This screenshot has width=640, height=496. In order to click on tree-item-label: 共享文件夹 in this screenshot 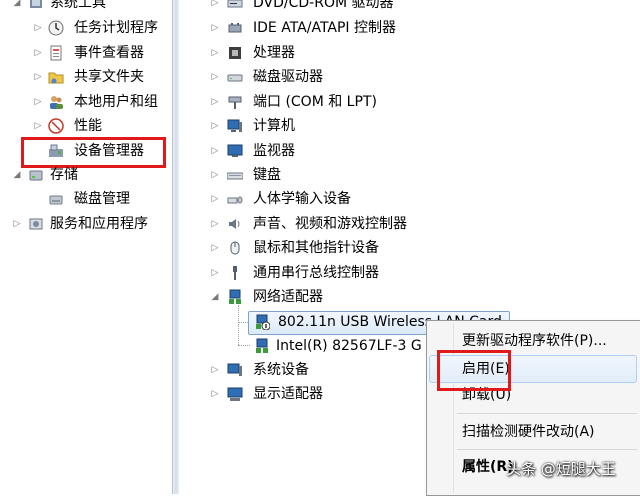, I will do `click(109, 77)`.